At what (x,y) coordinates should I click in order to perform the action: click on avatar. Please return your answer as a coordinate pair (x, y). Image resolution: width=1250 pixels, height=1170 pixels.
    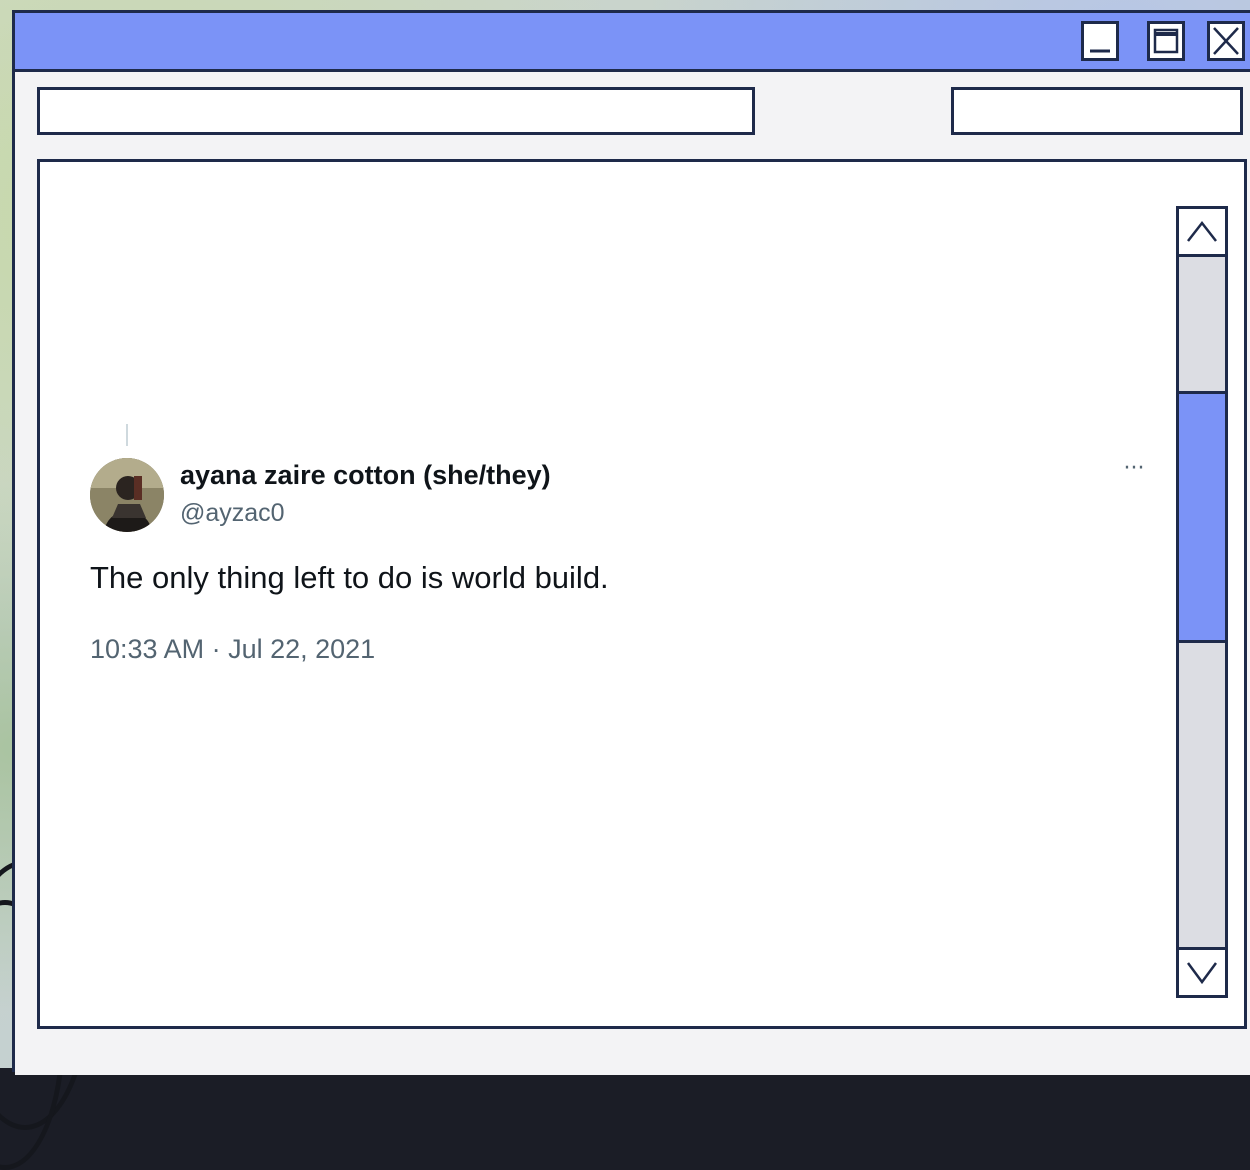
    Looking at the image, I should click on (127, 495).